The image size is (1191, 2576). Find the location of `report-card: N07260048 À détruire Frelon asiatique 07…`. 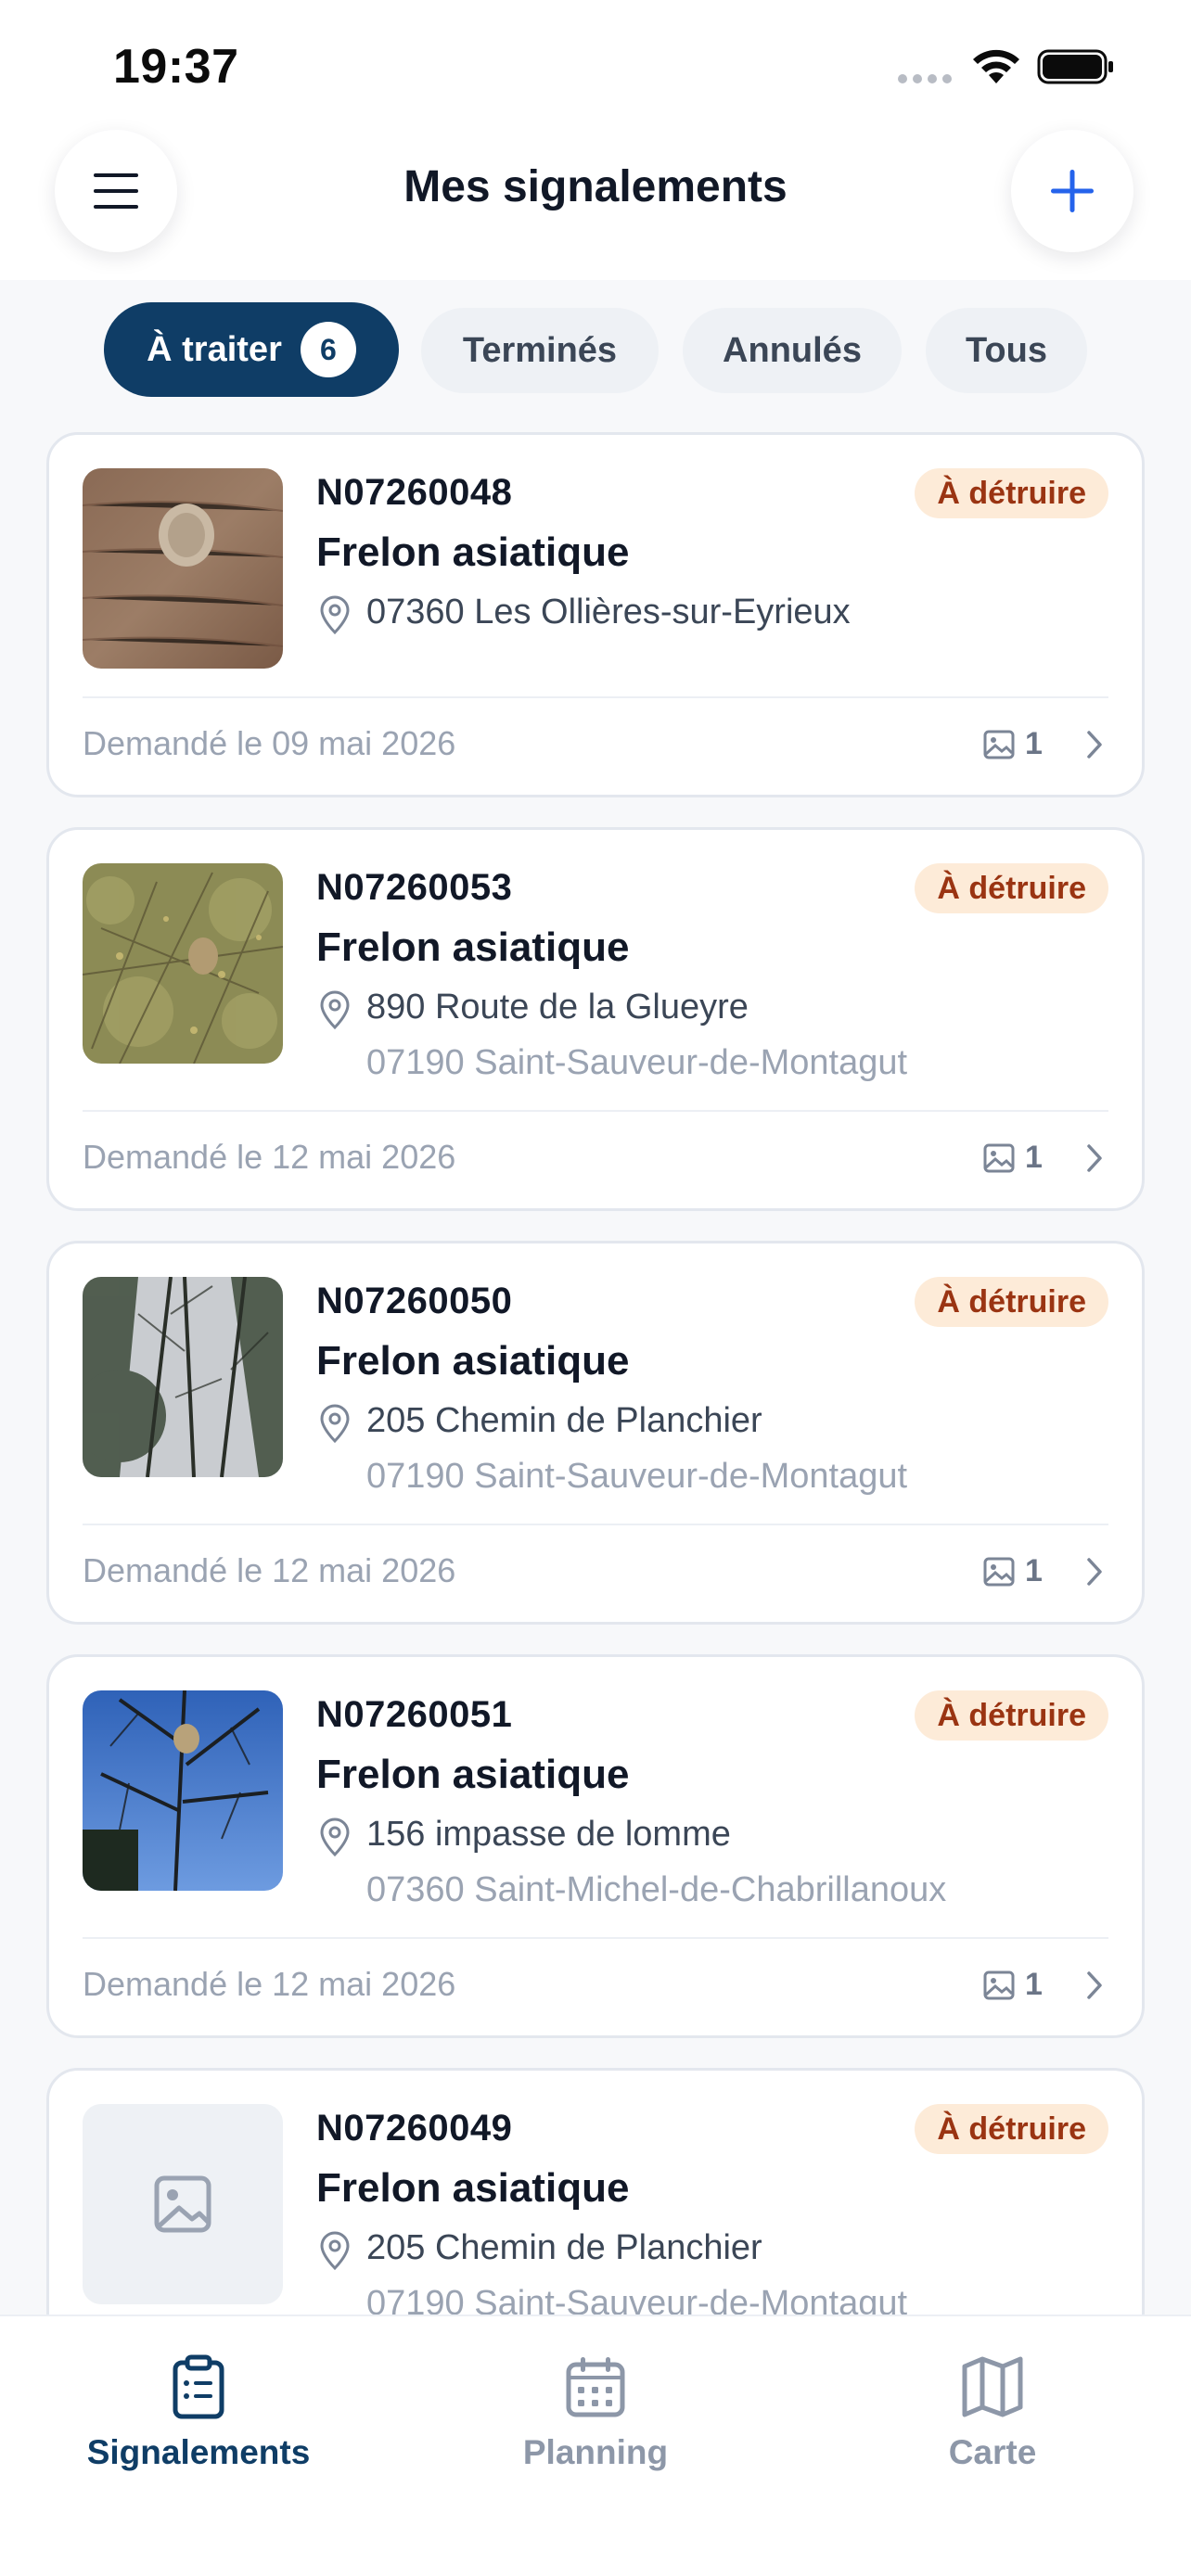

report-card: N07260048 À détruire Frelon asiatique 07… is located at coordinates (595, 615).